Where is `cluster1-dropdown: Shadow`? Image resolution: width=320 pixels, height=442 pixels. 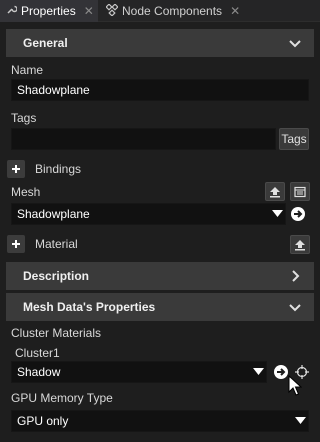
cluster1-dropdown: Shadow is located at coordinates (139, 372).